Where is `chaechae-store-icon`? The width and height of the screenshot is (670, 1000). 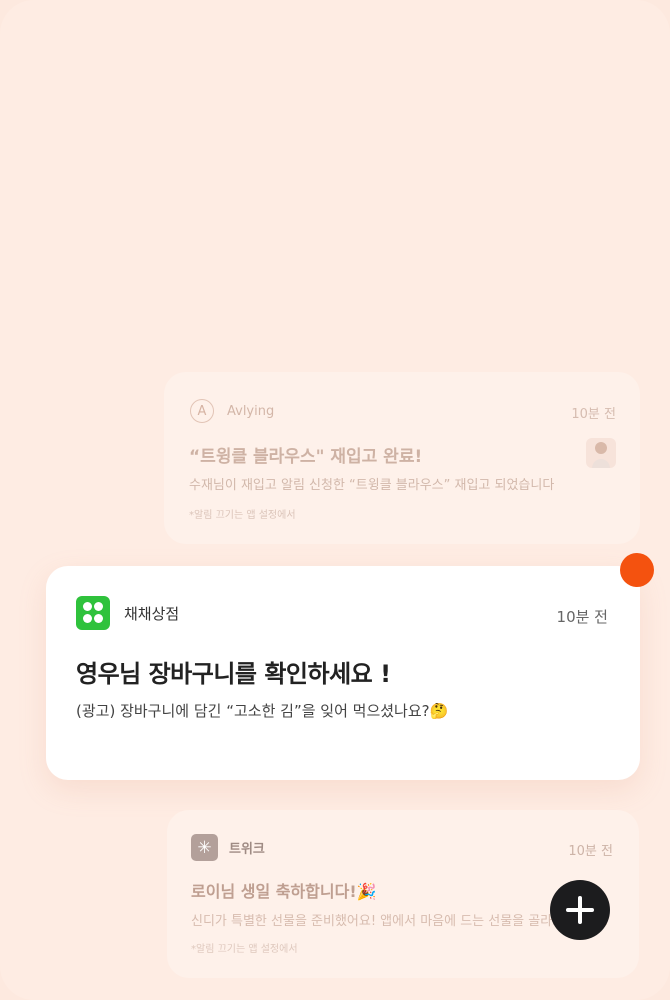
chaechae-store-icon is located at coordinates (93, 613).